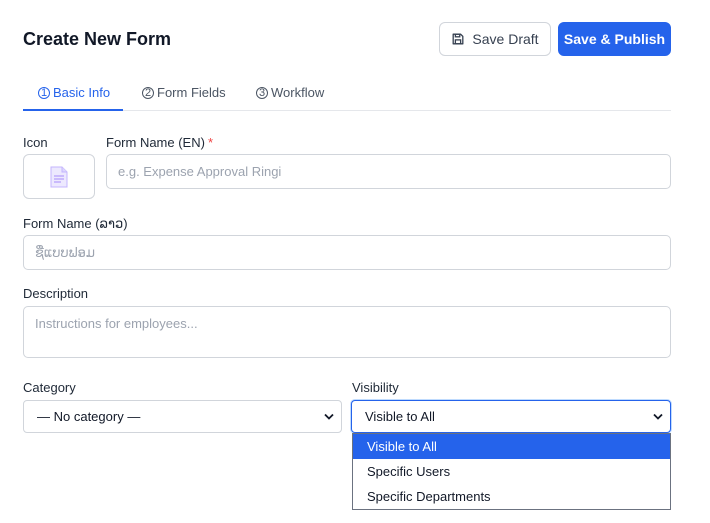 The width and height of the screenshot is (710, 523). What do you see at coordinates (347, 332) in the screenshot?
I see `description-textarea` at bounding box center [347, 332].